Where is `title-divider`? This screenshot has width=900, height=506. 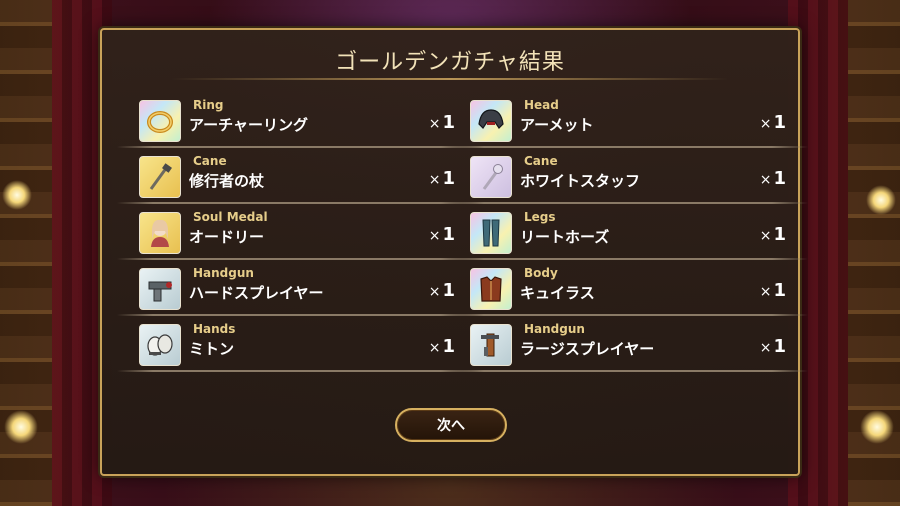
title-divider is located at coordinates (450, 79).